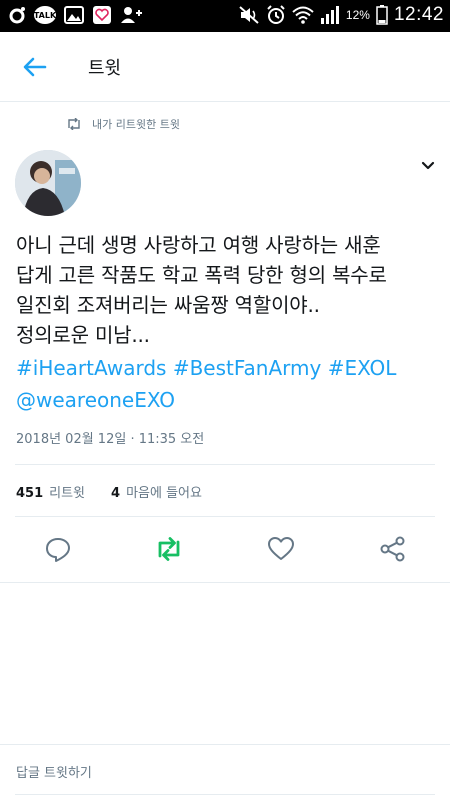 This screenshot has width=450, height=800. I want to click on retweet-button, so click(169, 549).